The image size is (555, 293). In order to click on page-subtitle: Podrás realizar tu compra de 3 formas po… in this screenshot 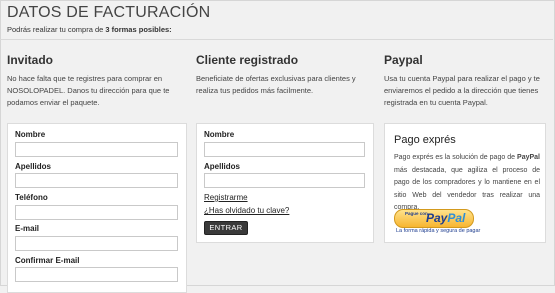, I will do `click(89, 29)`.